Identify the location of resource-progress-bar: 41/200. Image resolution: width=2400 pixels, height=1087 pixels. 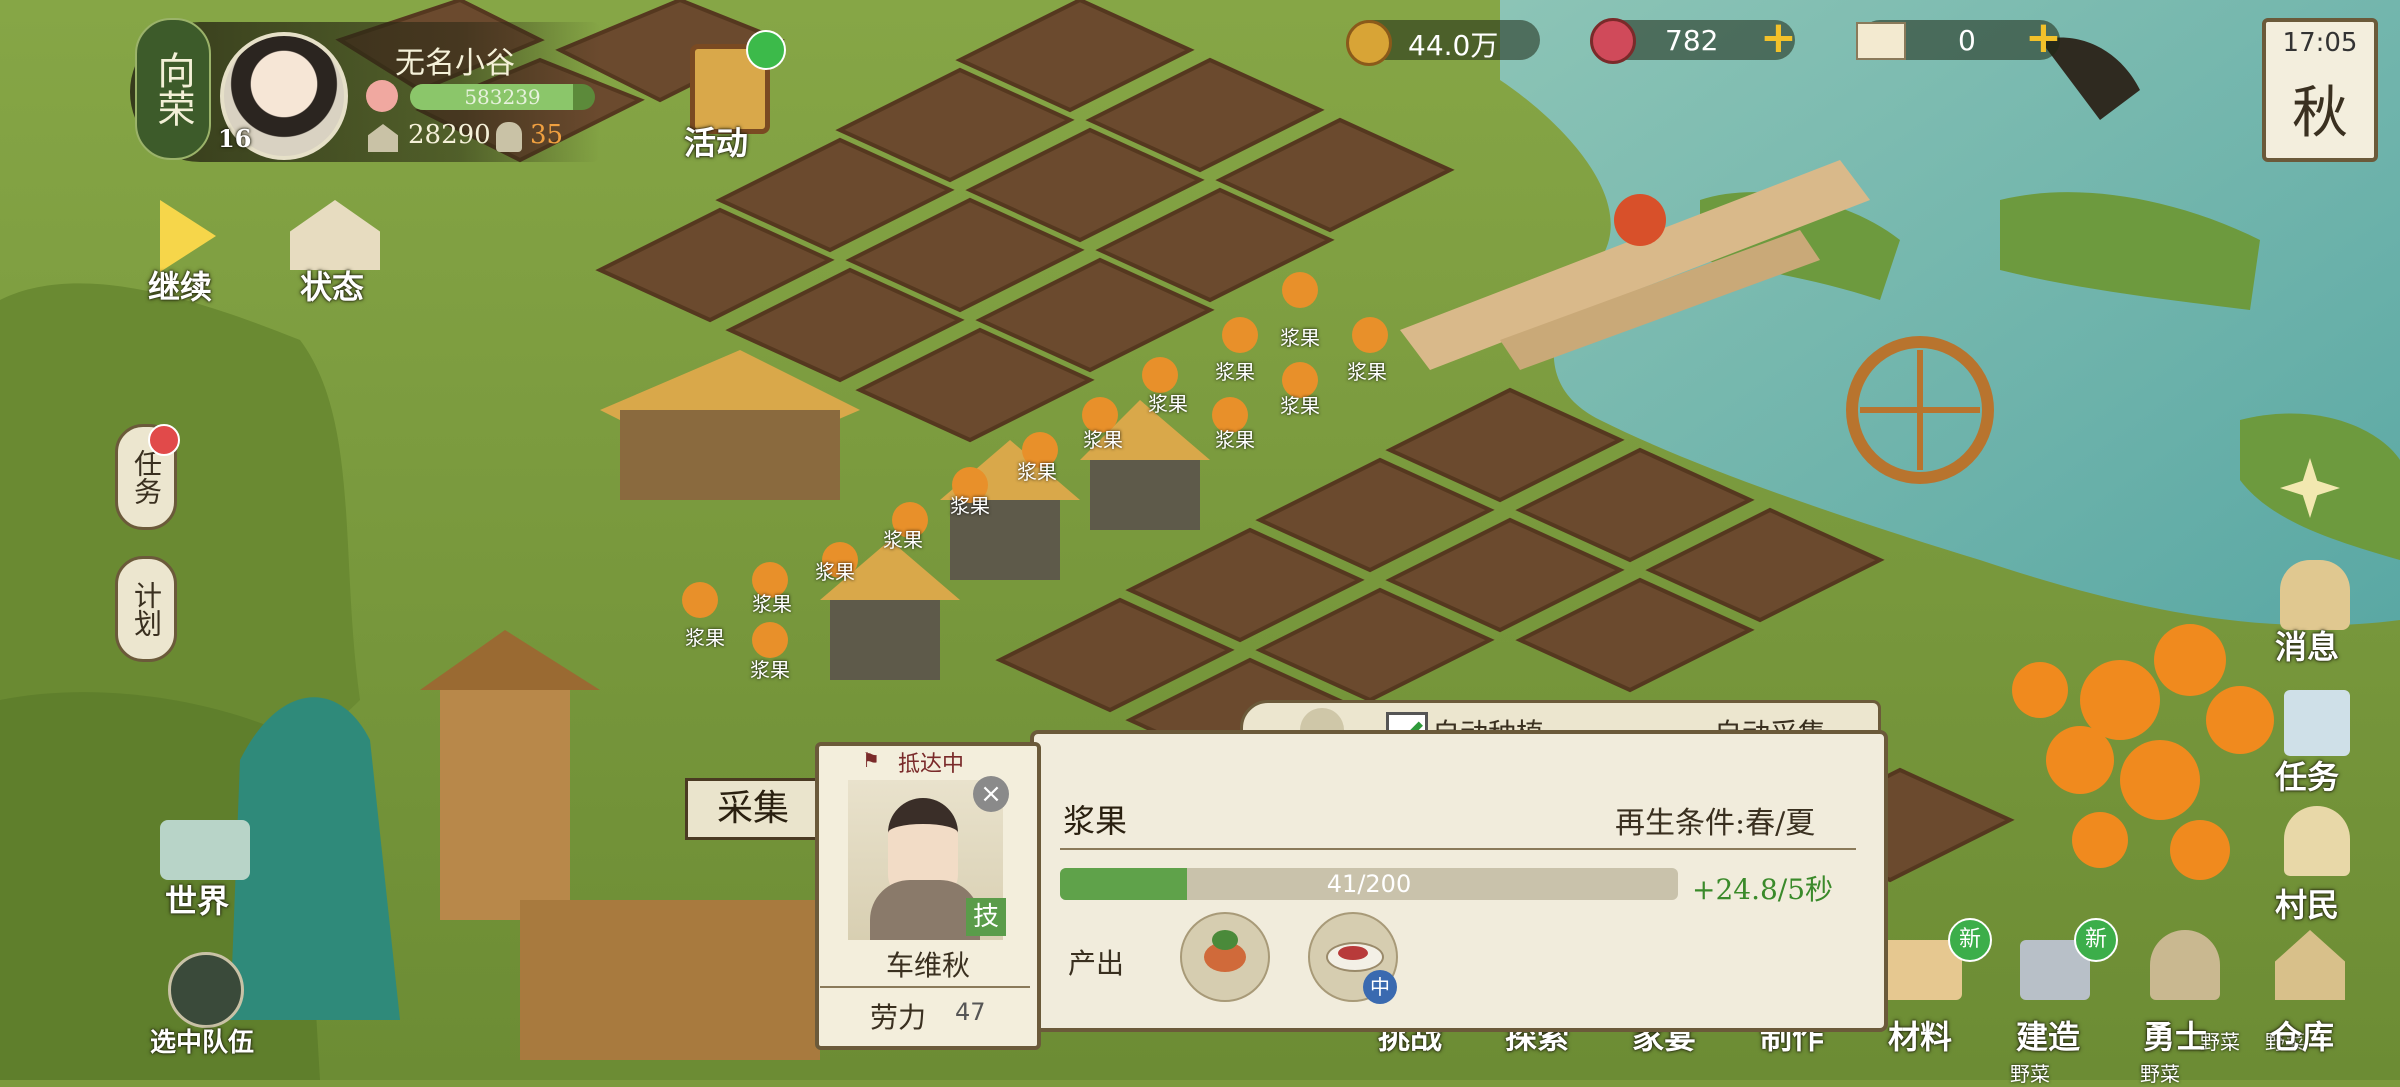
(1369, 884).